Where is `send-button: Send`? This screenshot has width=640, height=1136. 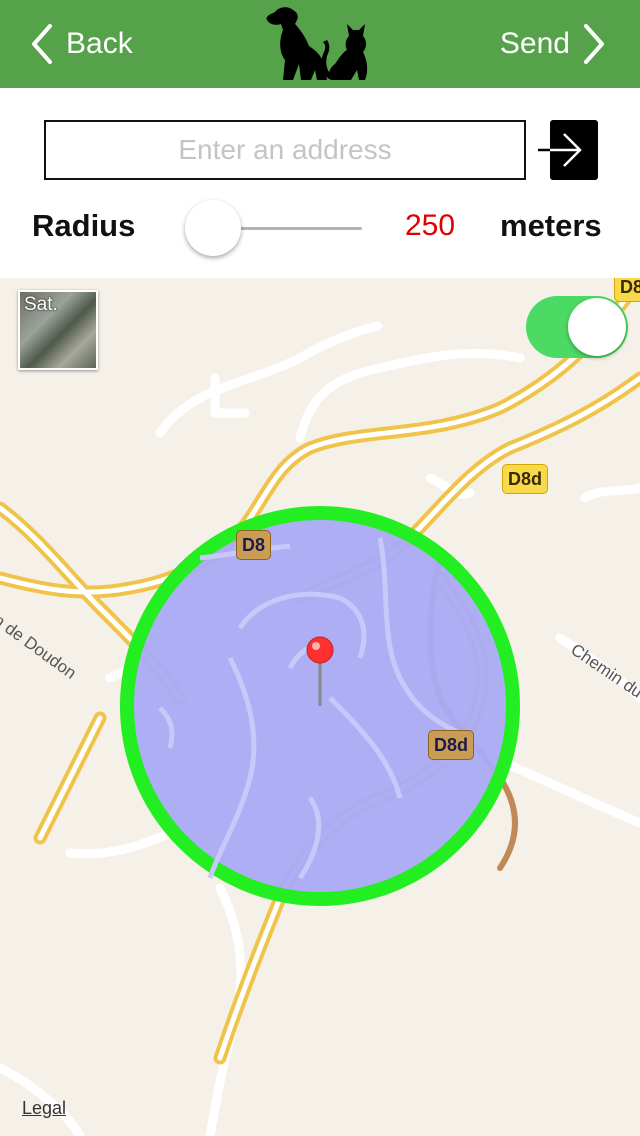
send-button: Send is located at coordinates (555, 44).